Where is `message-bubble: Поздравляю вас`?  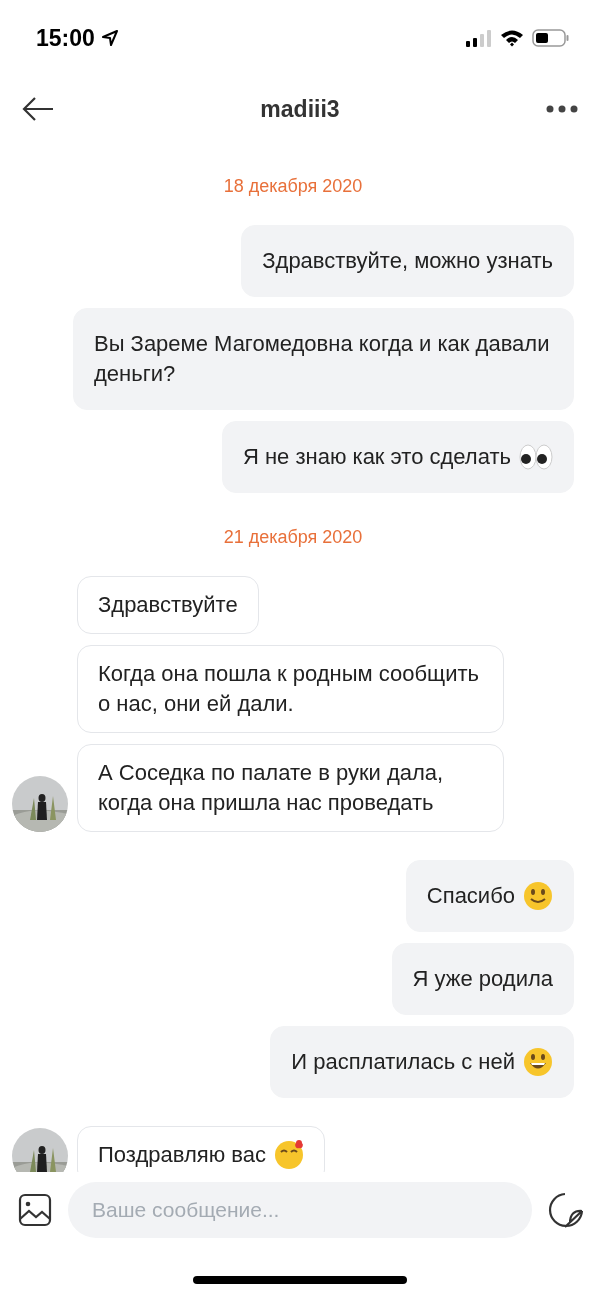
message-bubble: Поздравляю вас is located at coordinates (201, 1149).